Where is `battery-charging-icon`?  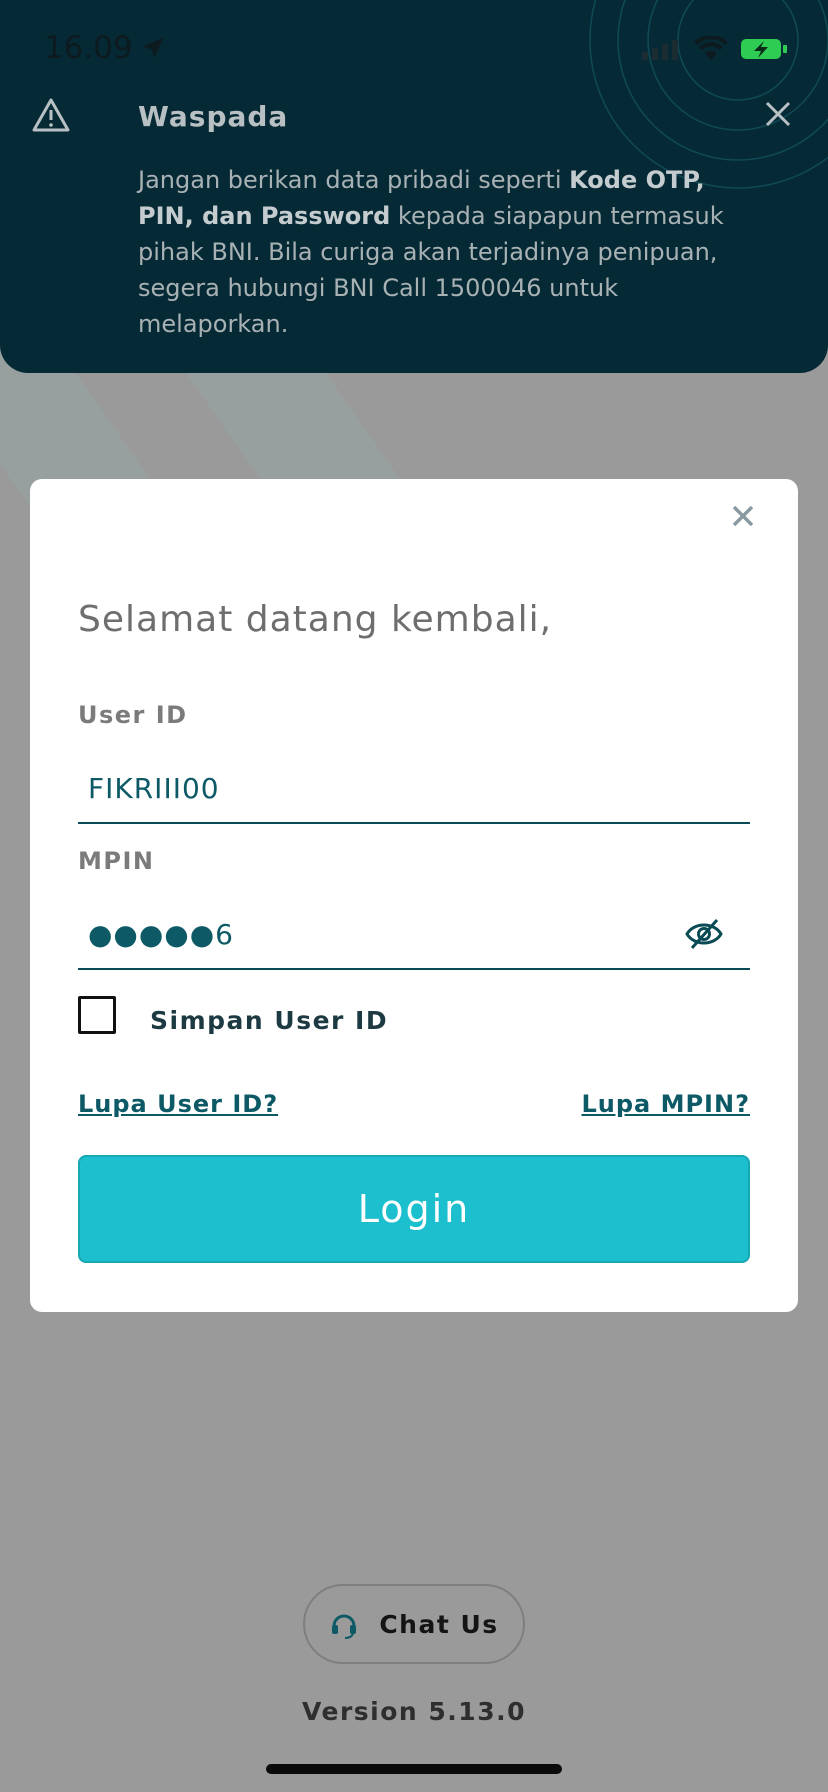
battery-charging-icon is located at coordinates (764, 49).